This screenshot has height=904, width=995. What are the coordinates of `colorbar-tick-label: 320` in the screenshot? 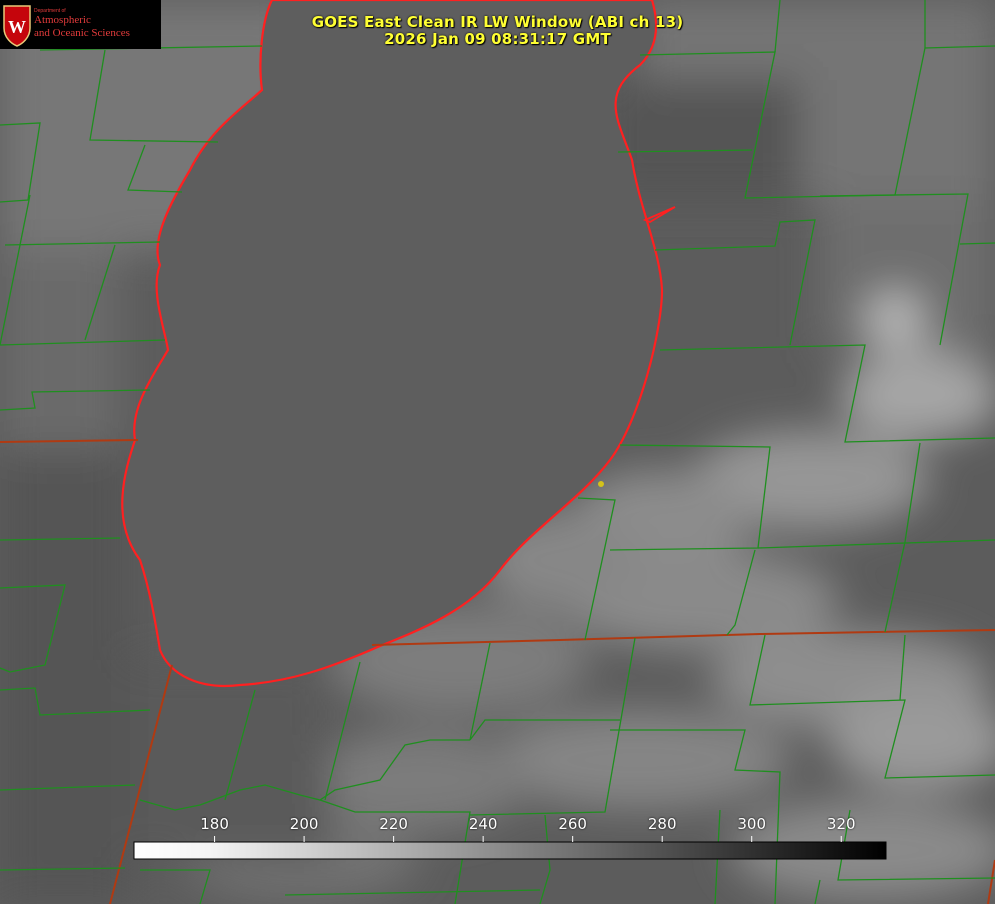 It's located at (841, 824).